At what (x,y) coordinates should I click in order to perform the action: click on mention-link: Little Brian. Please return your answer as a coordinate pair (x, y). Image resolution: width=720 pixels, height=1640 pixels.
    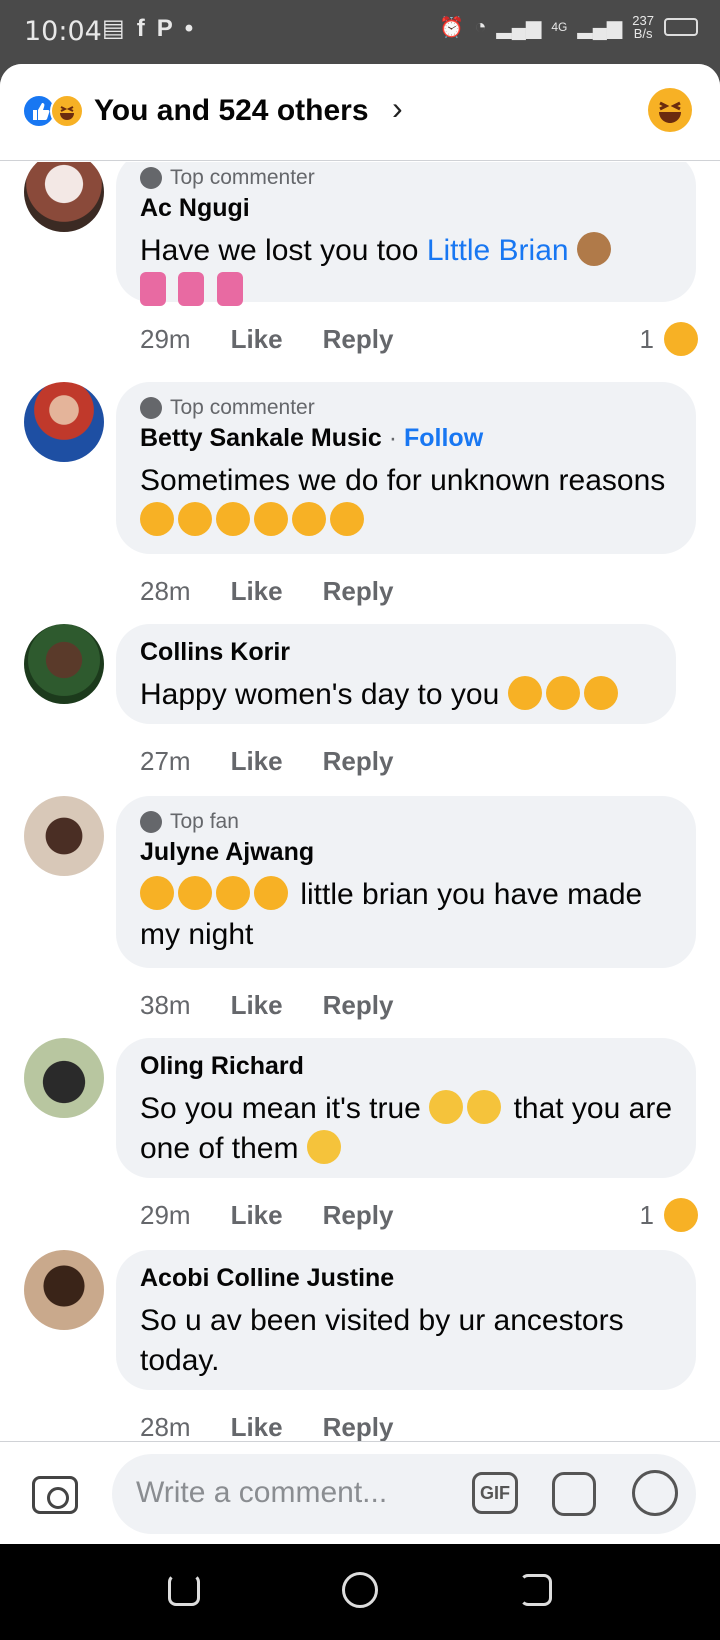
    Looking at the image, I should click on (498, 250).